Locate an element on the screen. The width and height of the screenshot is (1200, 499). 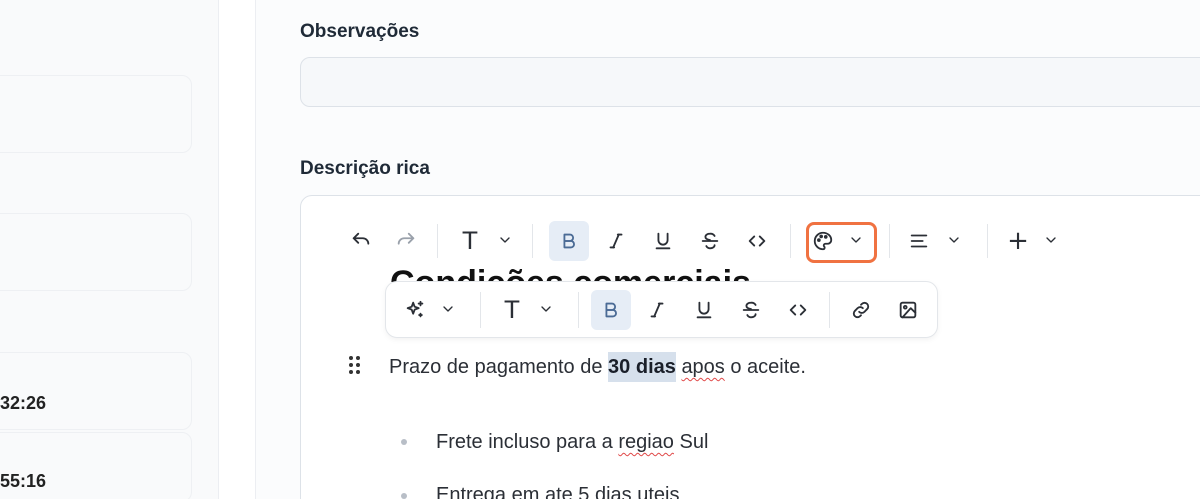
list-item: Frete incluso para a regiao Sul is located at coordinates (572, 442).